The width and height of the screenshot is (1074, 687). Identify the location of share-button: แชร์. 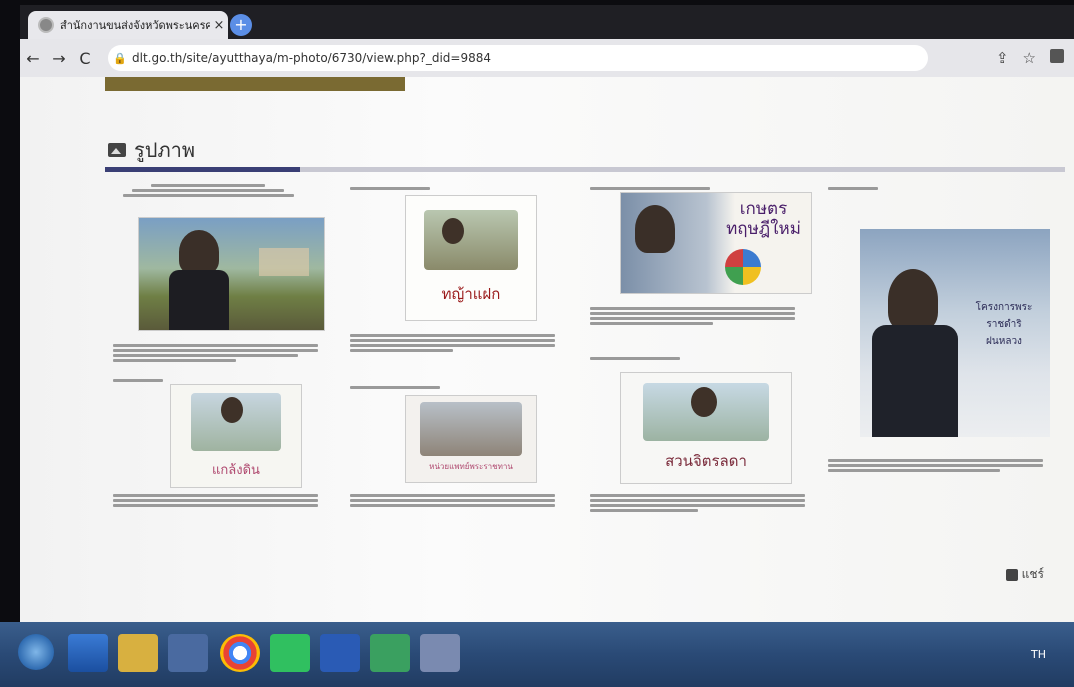
(1024, 574).